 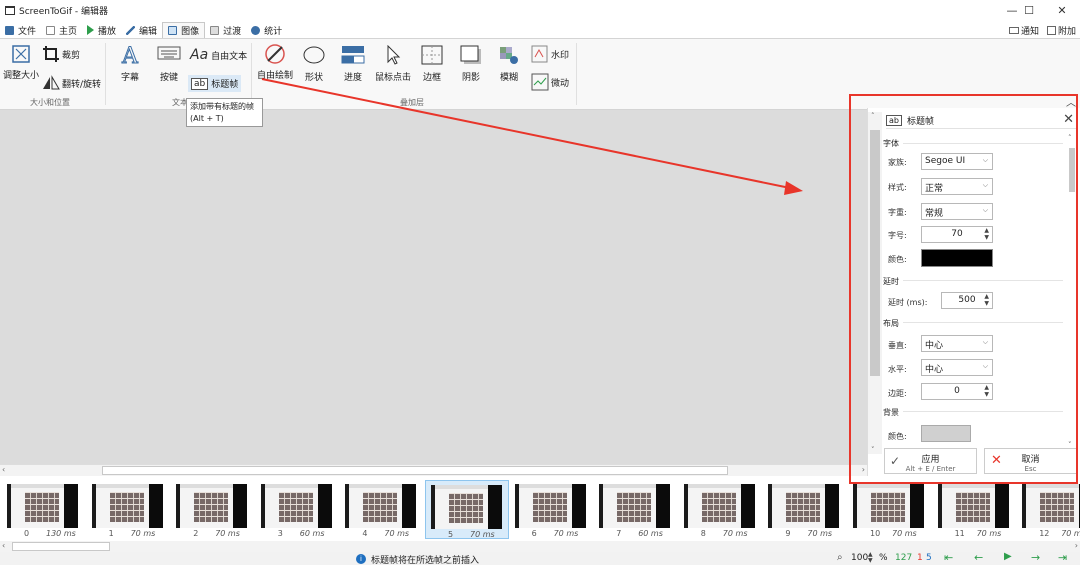 I want to click on font-style-select: 正常 ⌵, so click(x=957, y=186).